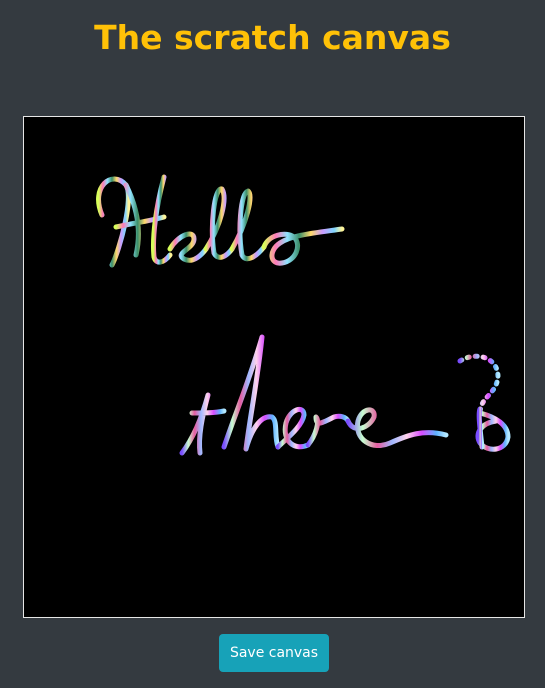 The height and width of the screenshot is (688, 545). What do you see at coordinates (272, 37) in the screenshot?
I see `page-title: The scratch canvas` at bounding box center [272, 37].